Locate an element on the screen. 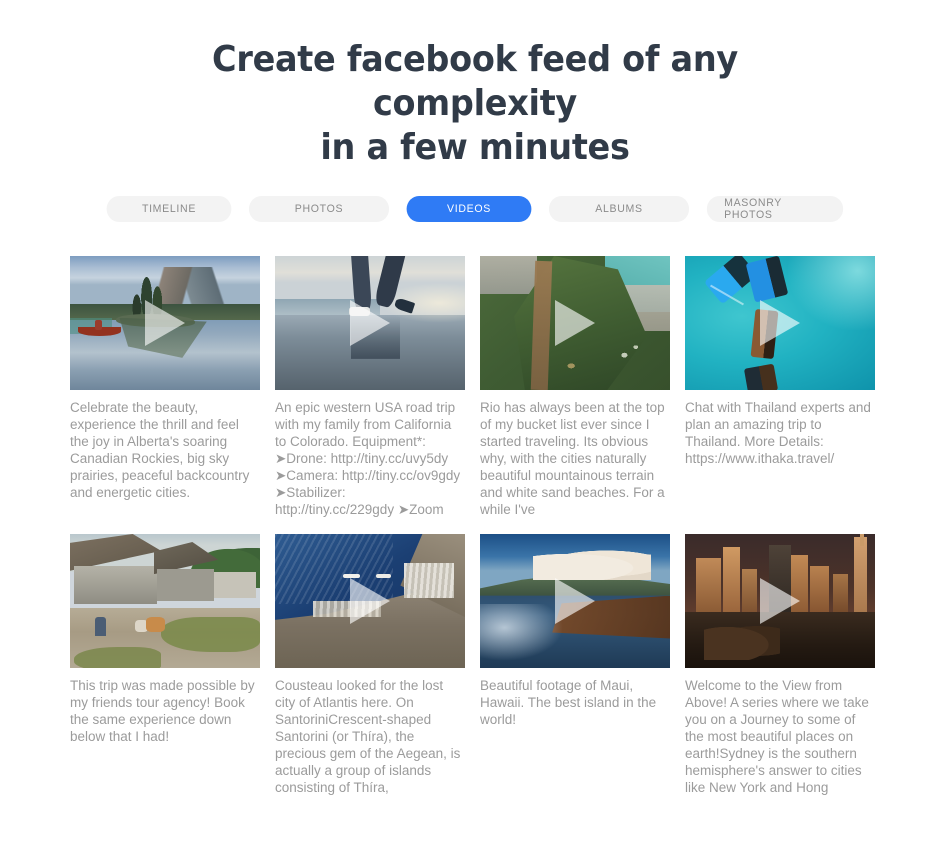 The width and height of the screenshot is (950, 853). tab-photos: PHOTOS is located at coordinates (319, 209).